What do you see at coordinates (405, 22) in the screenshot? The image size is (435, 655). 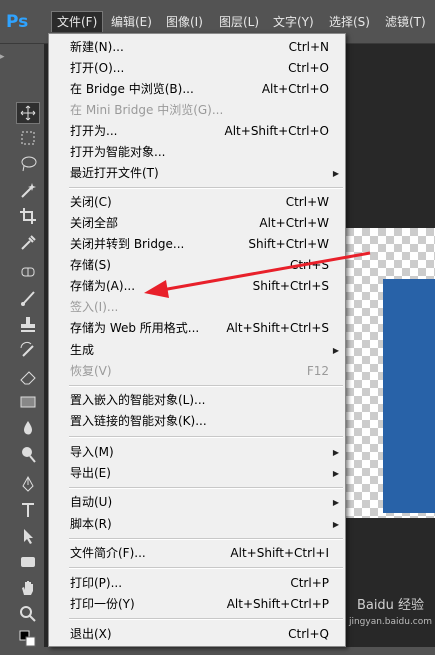 I see `menu-filter: 滤镜(T)` at bounding box center [405, 22].